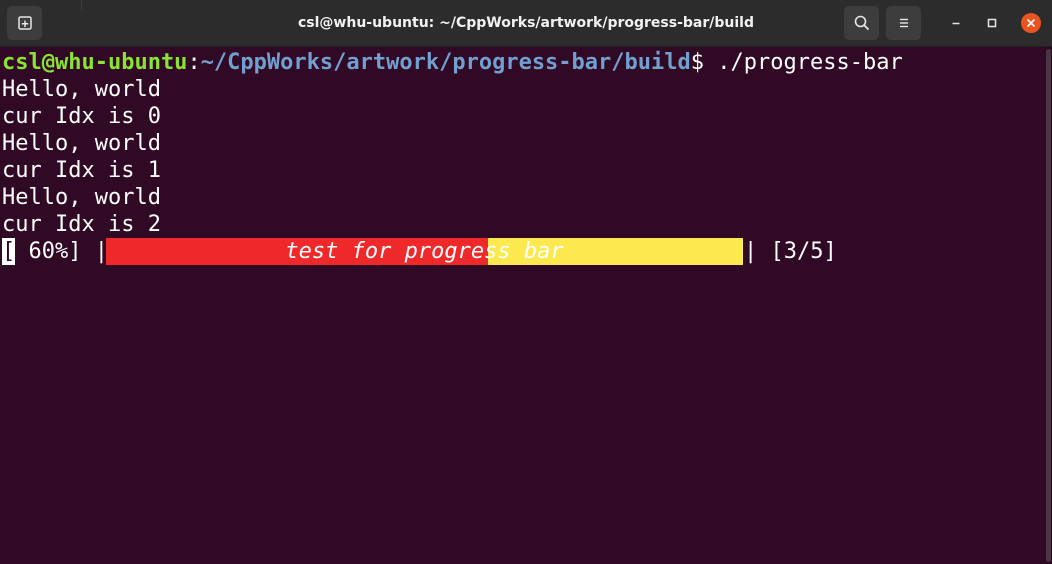 Image resolution: width=1052 pixels, height=564 pixels. I want to click on hamburger-menu-icon, so click(904, 23).